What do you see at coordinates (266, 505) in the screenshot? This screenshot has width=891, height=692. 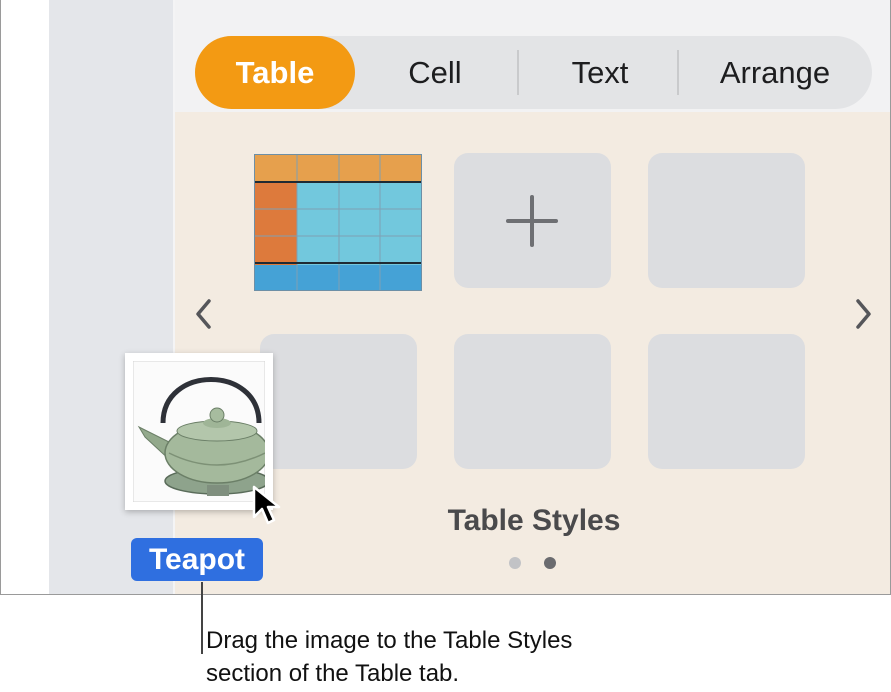 I see `pointer-cursor-icon` at bounding box center [266, 505].